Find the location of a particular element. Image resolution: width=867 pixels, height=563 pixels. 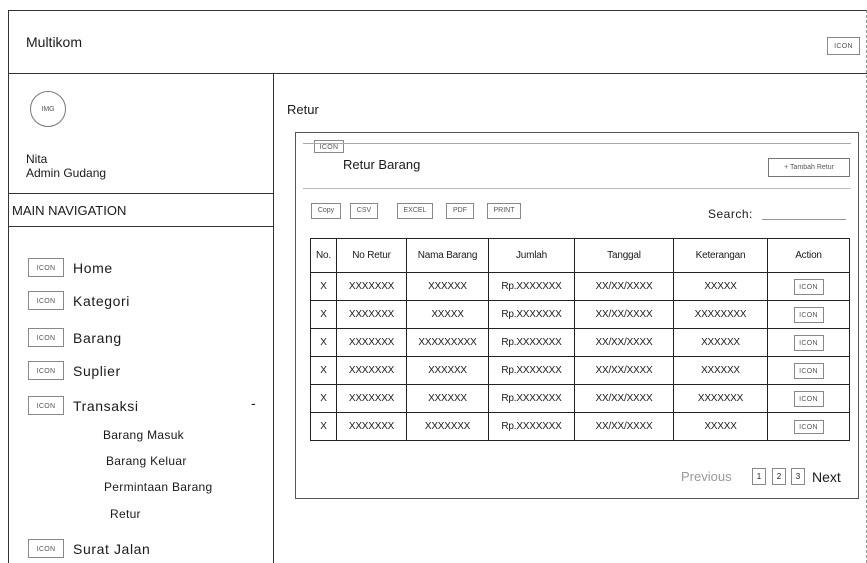

pagination-previous: Previous is located at coordinates (706, 476).